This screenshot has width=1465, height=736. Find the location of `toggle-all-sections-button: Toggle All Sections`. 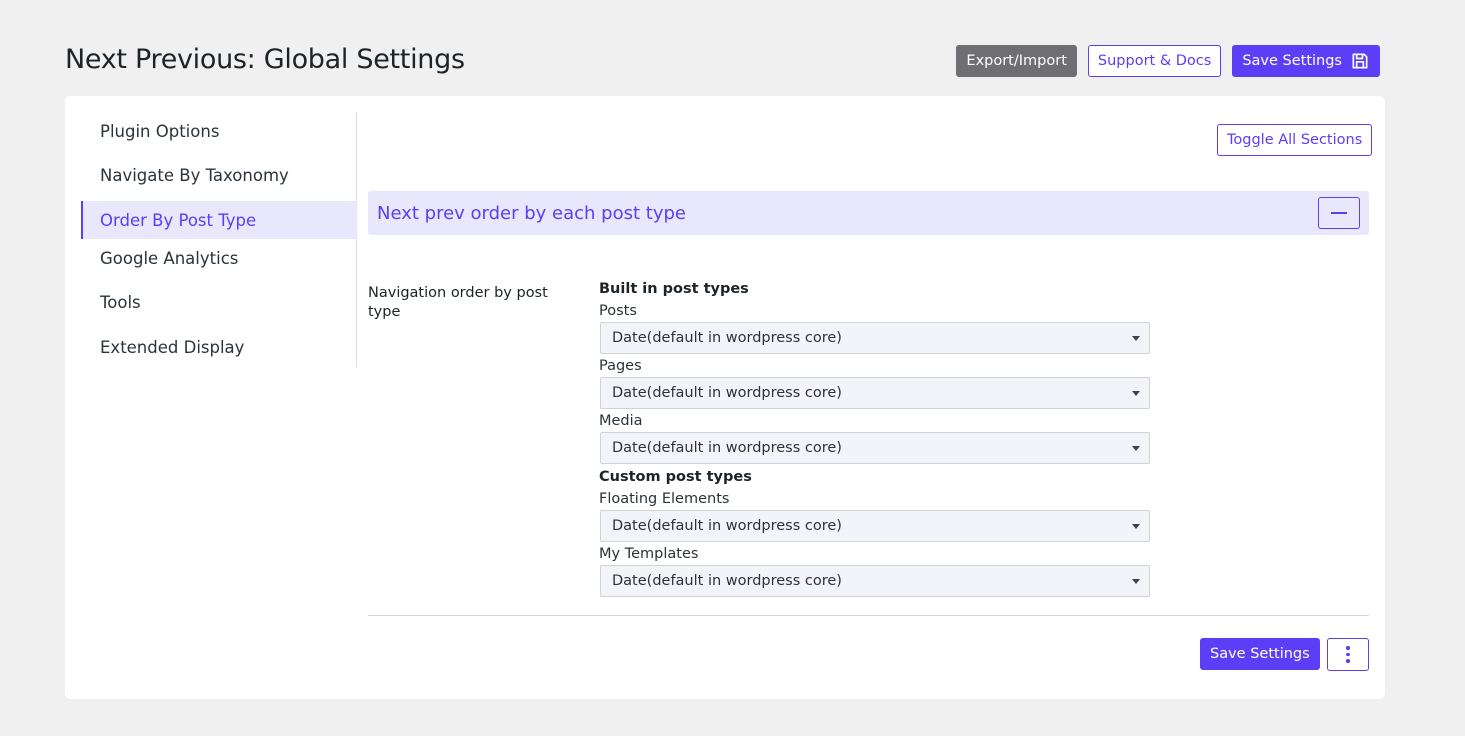

toggle-all-sections-button: Toggle All Sections is located at coordinates (1295, 140).